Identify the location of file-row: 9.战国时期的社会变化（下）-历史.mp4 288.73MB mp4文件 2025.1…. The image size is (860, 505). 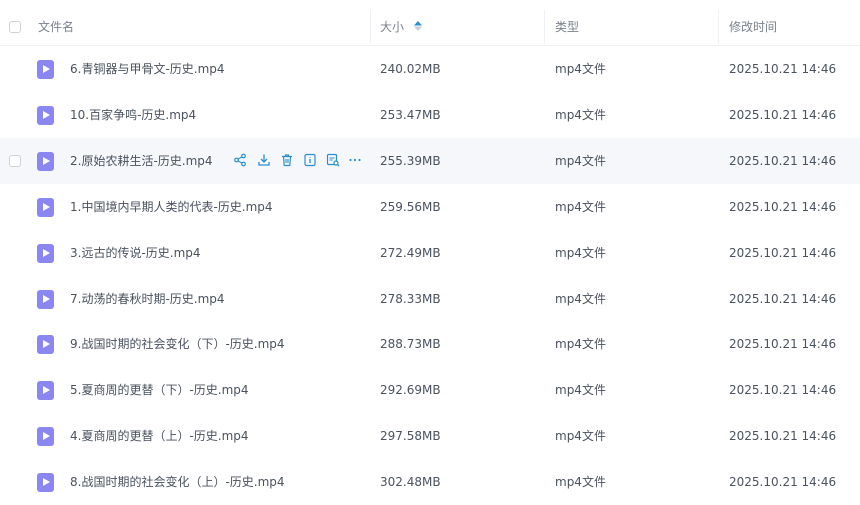
(430, 344).